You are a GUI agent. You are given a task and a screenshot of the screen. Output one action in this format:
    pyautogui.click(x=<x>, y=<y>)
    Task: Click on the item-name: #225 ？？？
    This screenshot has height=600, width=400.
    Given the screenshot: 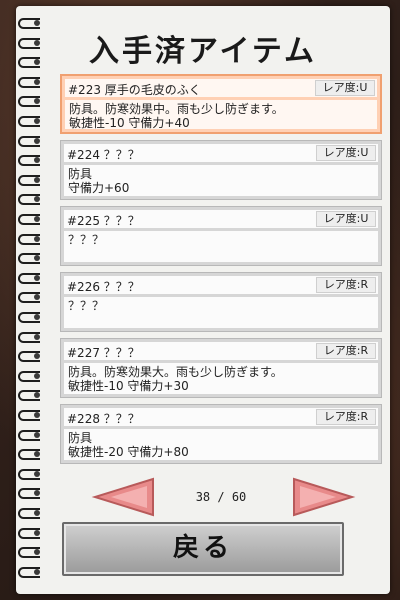 What is the action you would take?
    pyautogui.click(x=103, y=221)
    